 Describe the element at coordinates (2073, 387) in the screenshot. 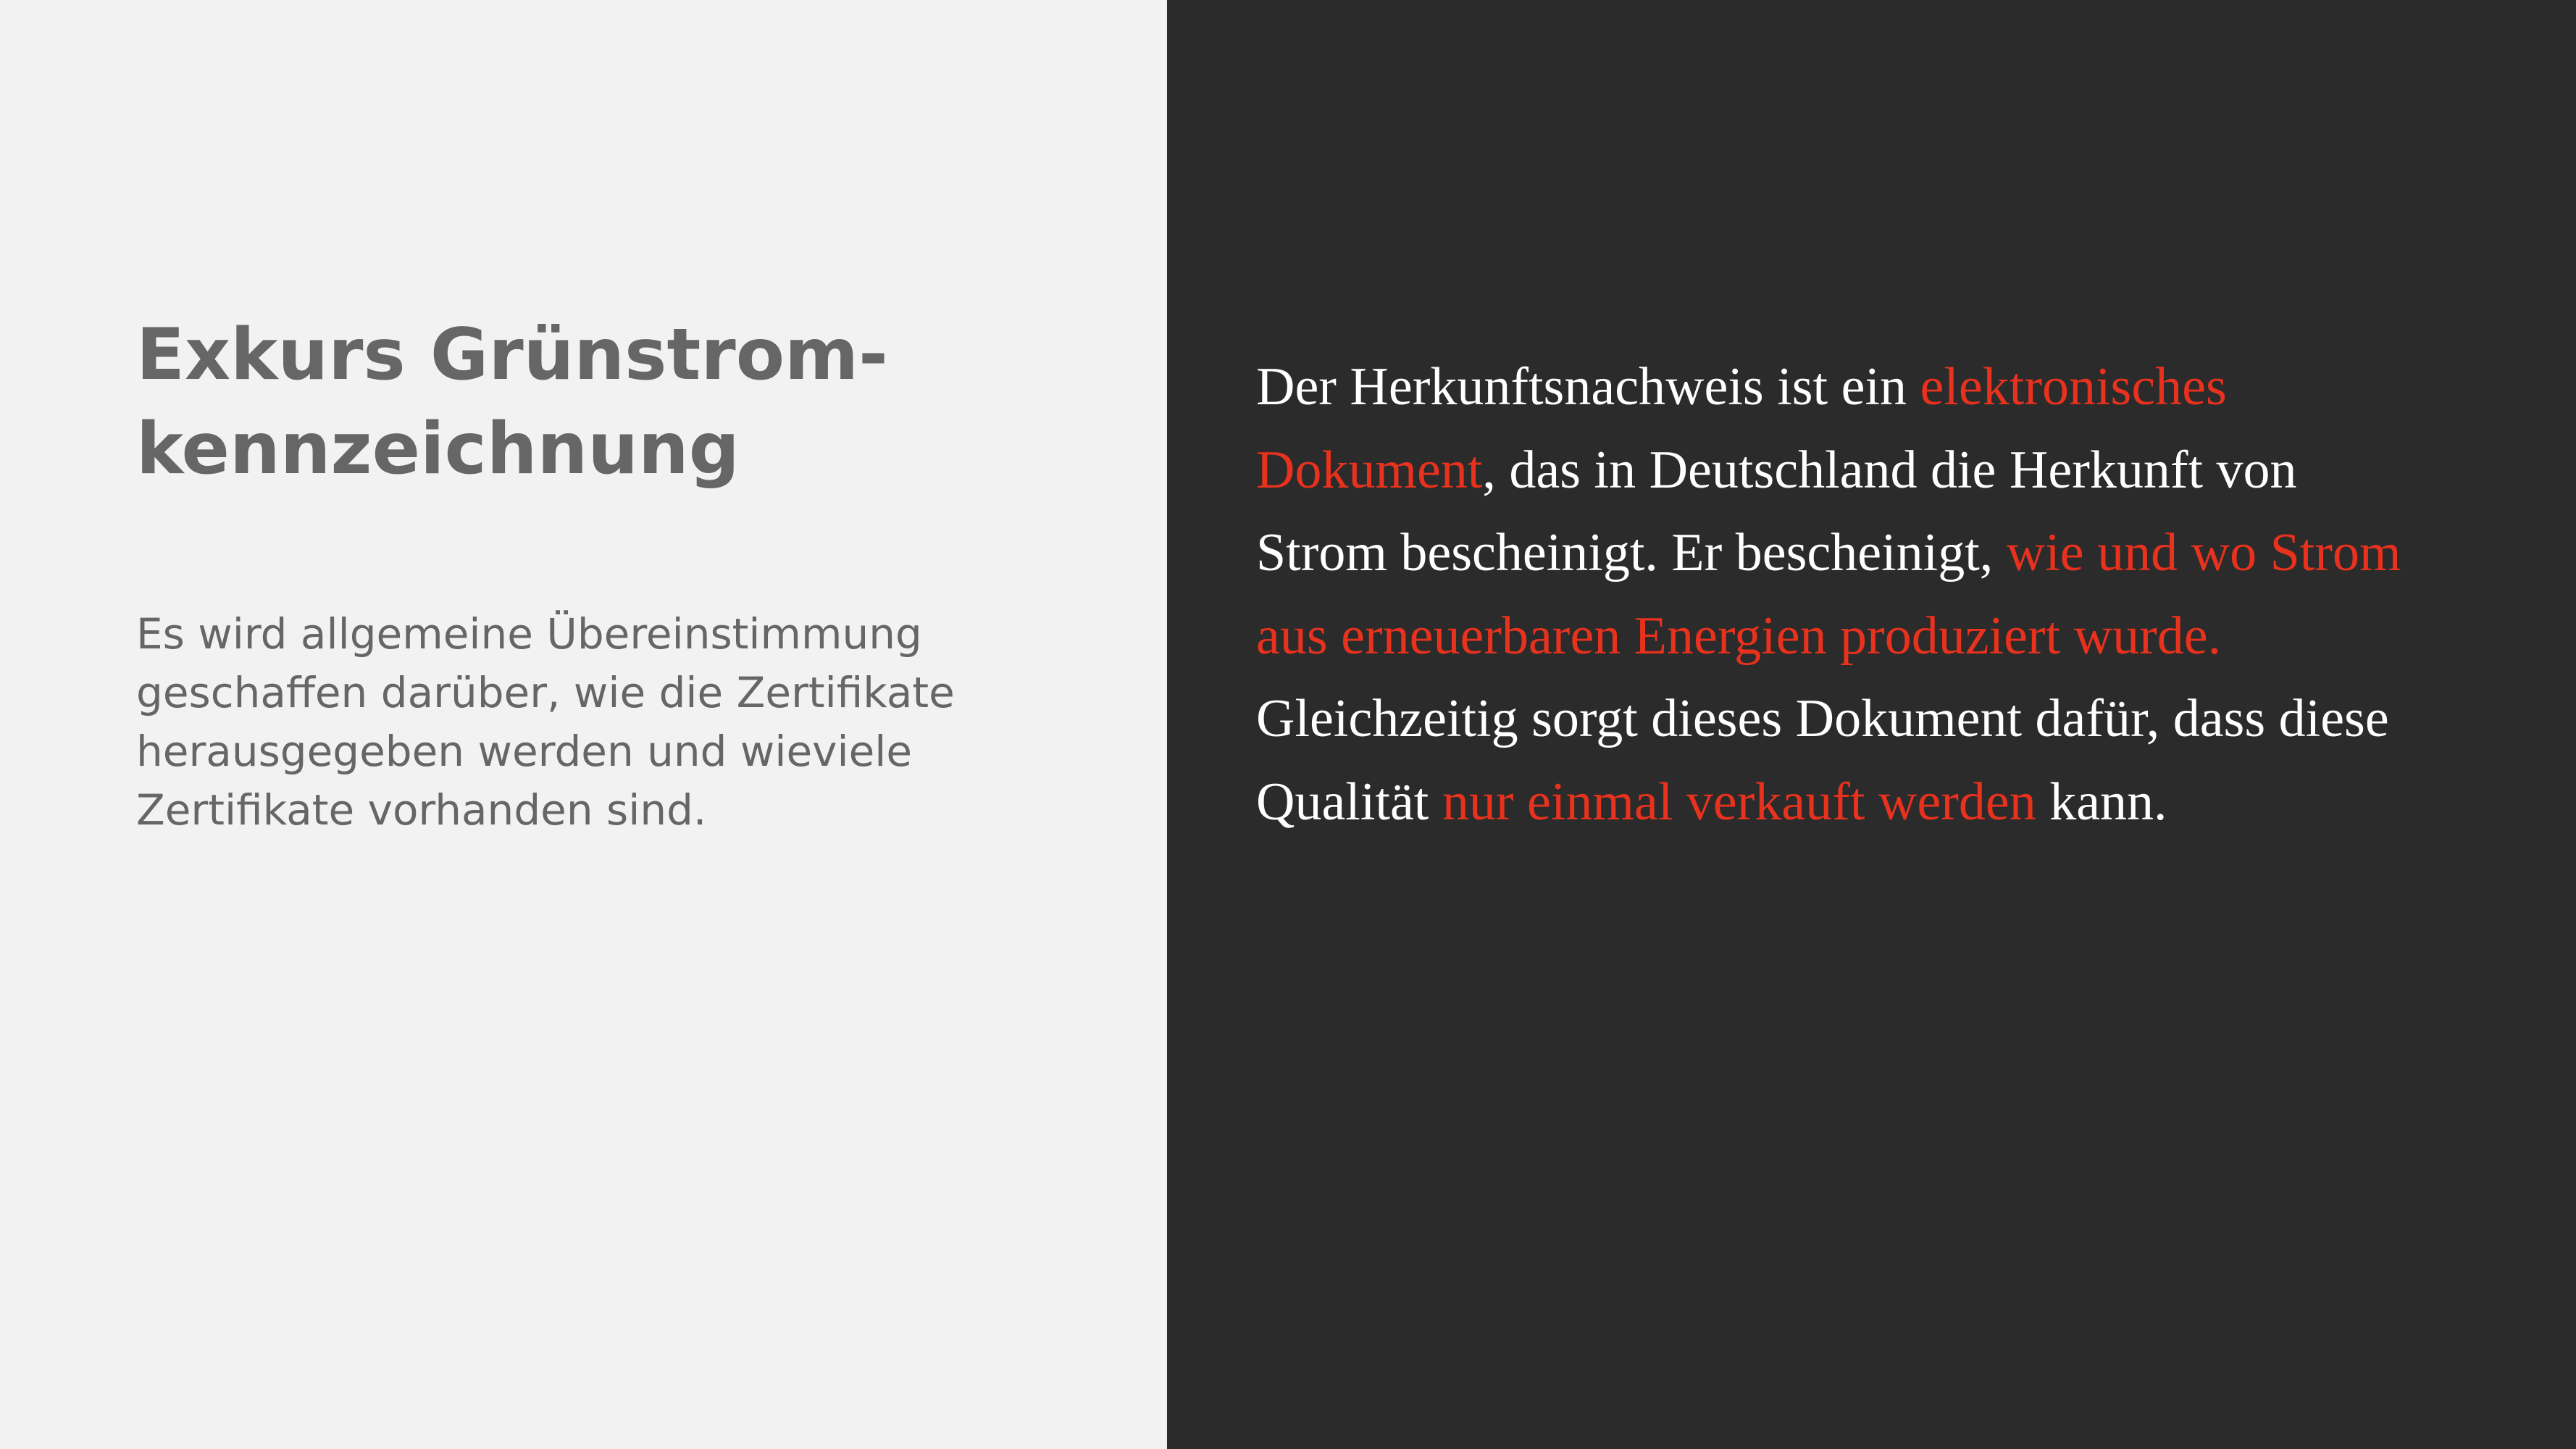

I see `highlighted-text: elektronisches` at that location.